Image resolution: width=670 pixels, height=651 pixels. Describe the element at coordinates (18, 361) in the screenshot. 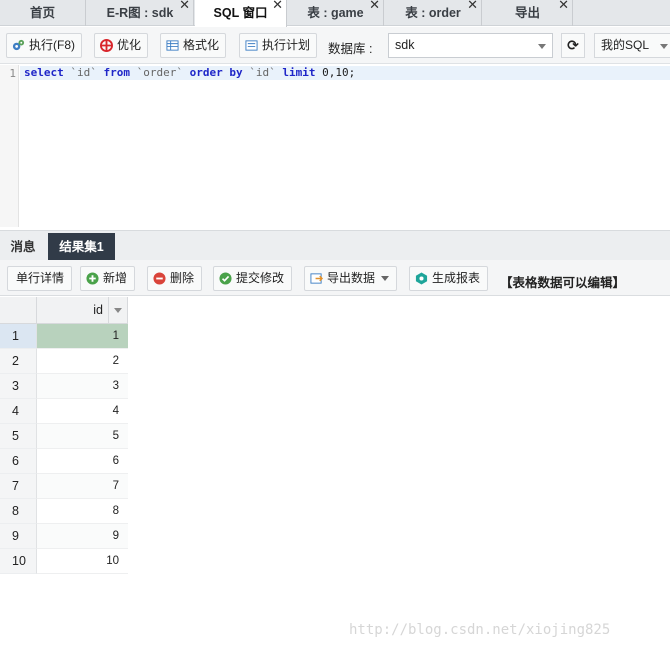

I see `row-number: 2` at that location.